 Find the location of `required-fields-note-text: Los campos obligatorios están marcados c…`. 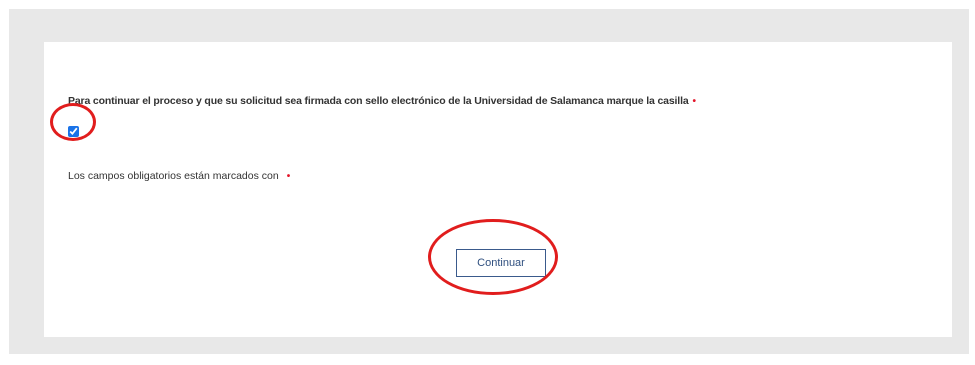

required-fields-note-text: Los campos obligatorios están marcados c… is located at coordinates (173, 176).